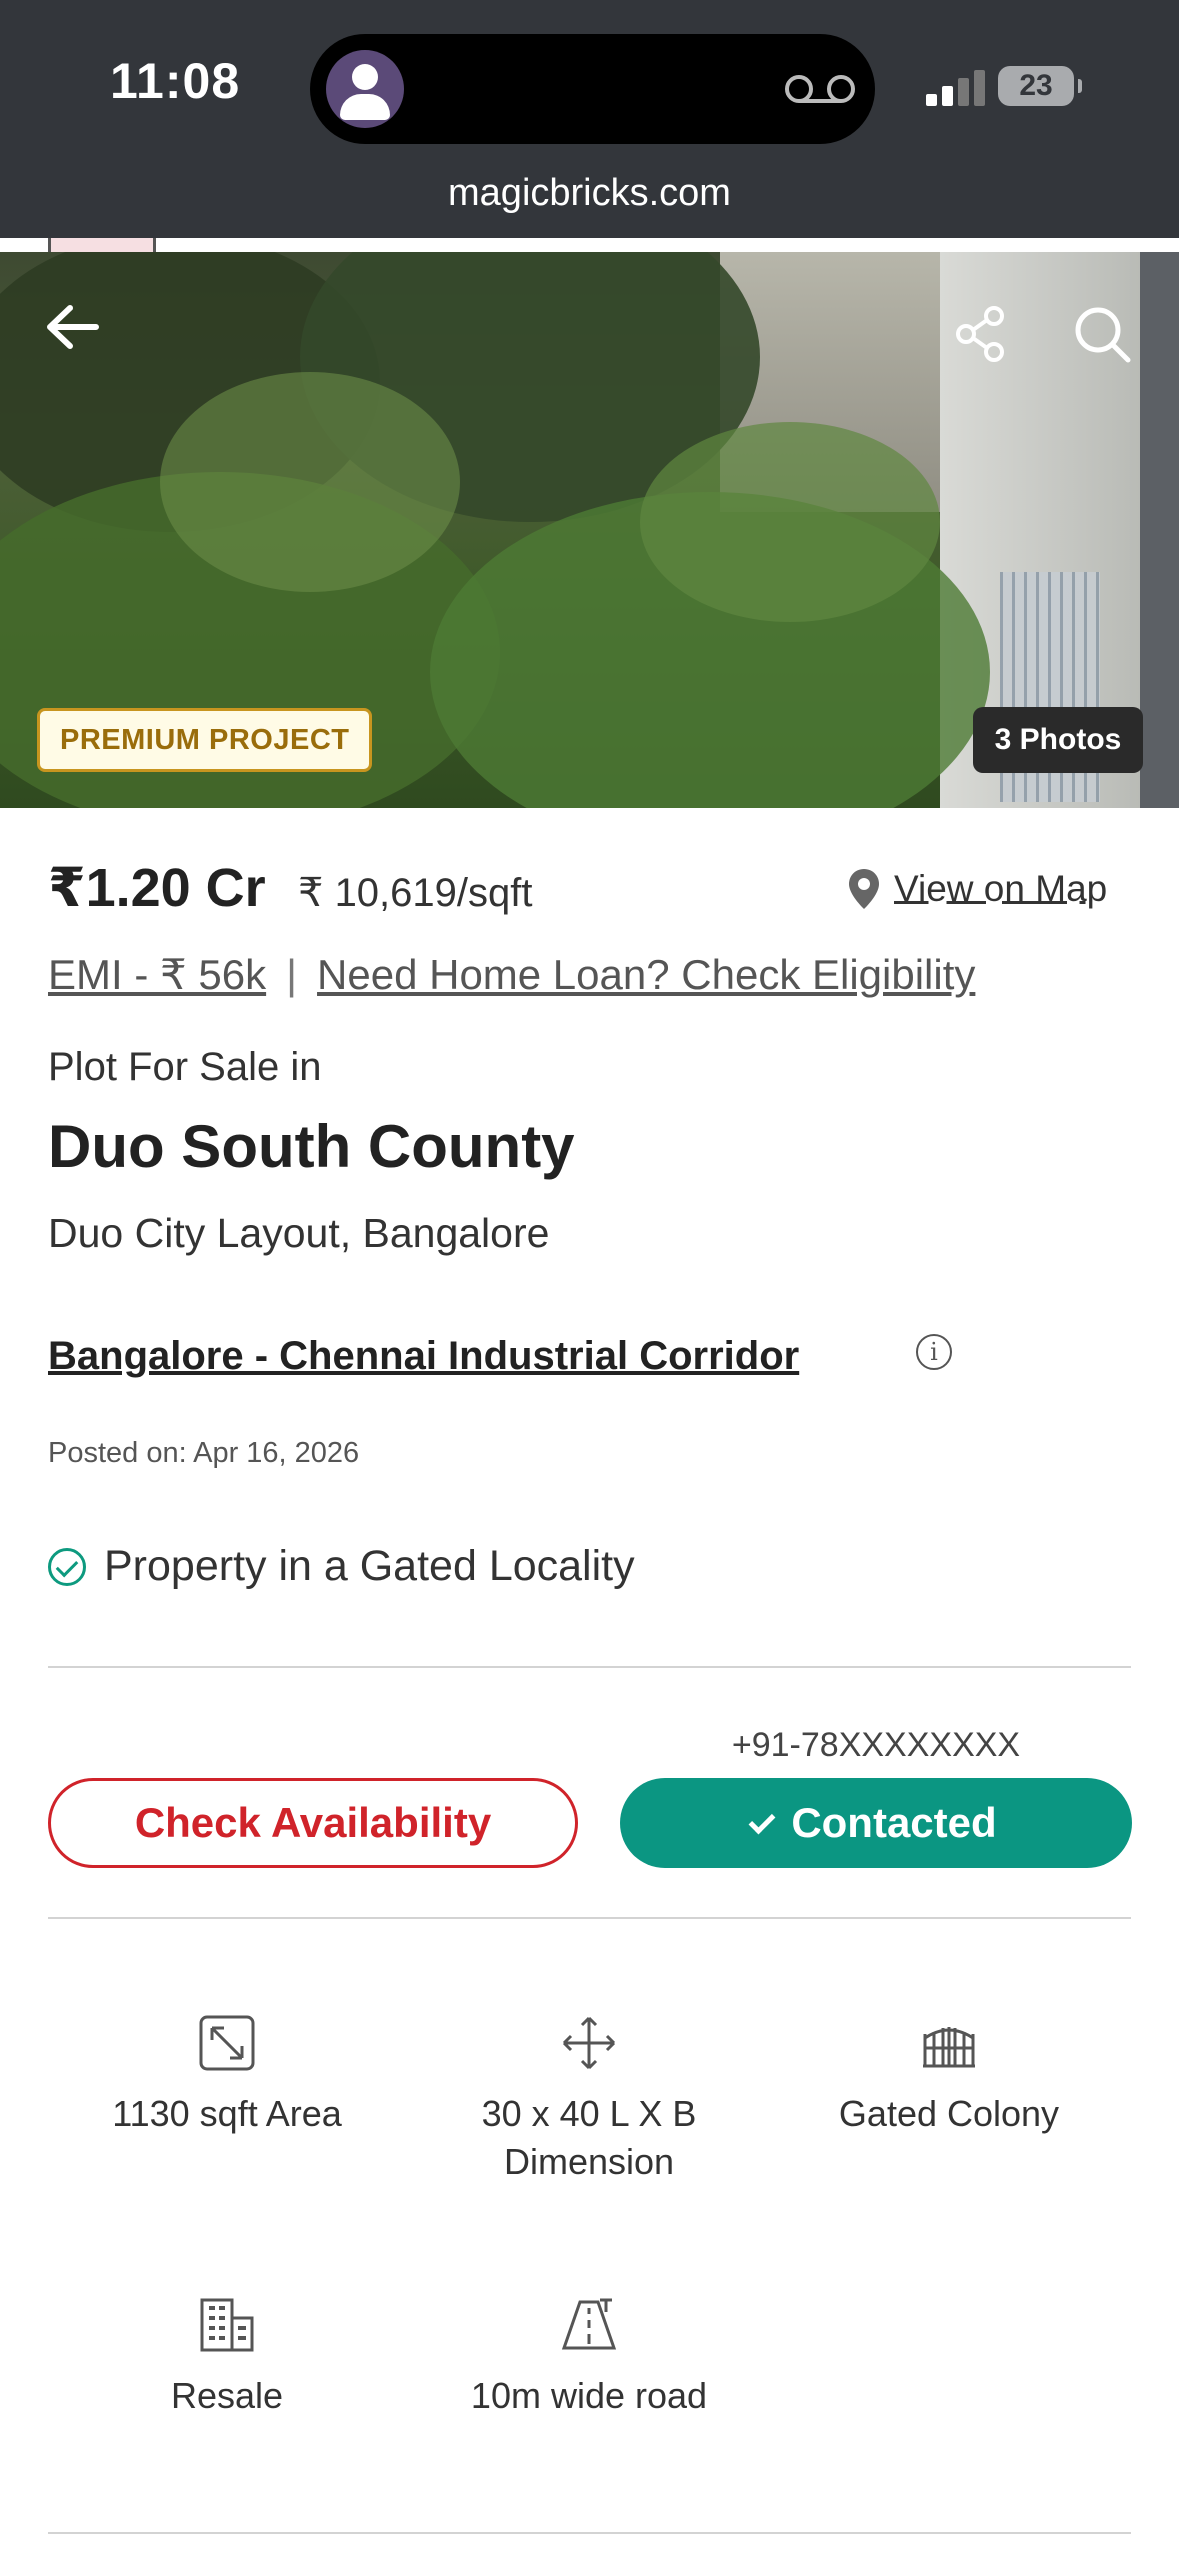 Image resolution: width=1179 pixels, height=2556 pixels. Describe the element at coordinates (976, 888) in the screenshot. I see `view-on-map-link: View on Map` at that location.